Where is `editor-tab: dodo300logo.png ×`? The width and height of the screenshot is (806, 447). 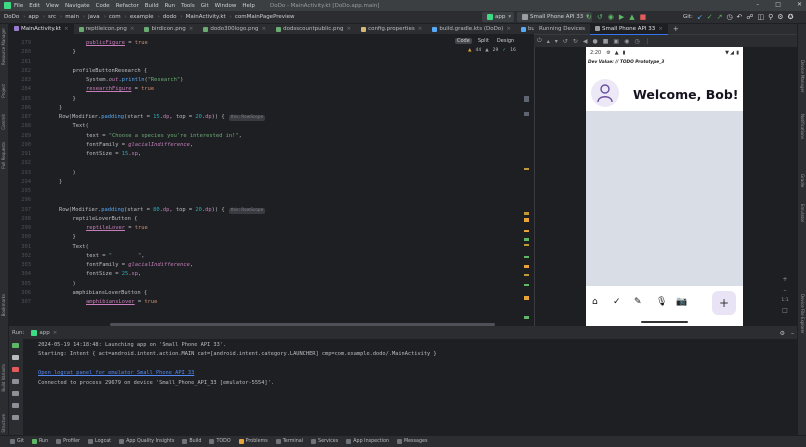 editor-tab: dodo300logo.png × is located at coordinates (234, 29).